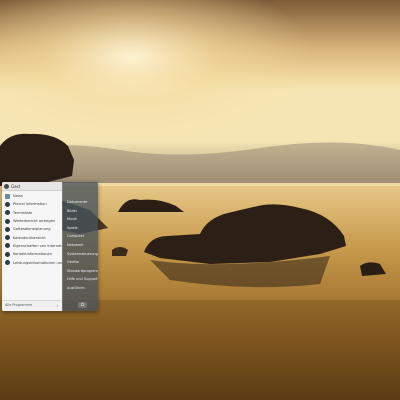 This screenshot has width=400, height=400. I want to click on system-link: Computer, so click(82, 236).